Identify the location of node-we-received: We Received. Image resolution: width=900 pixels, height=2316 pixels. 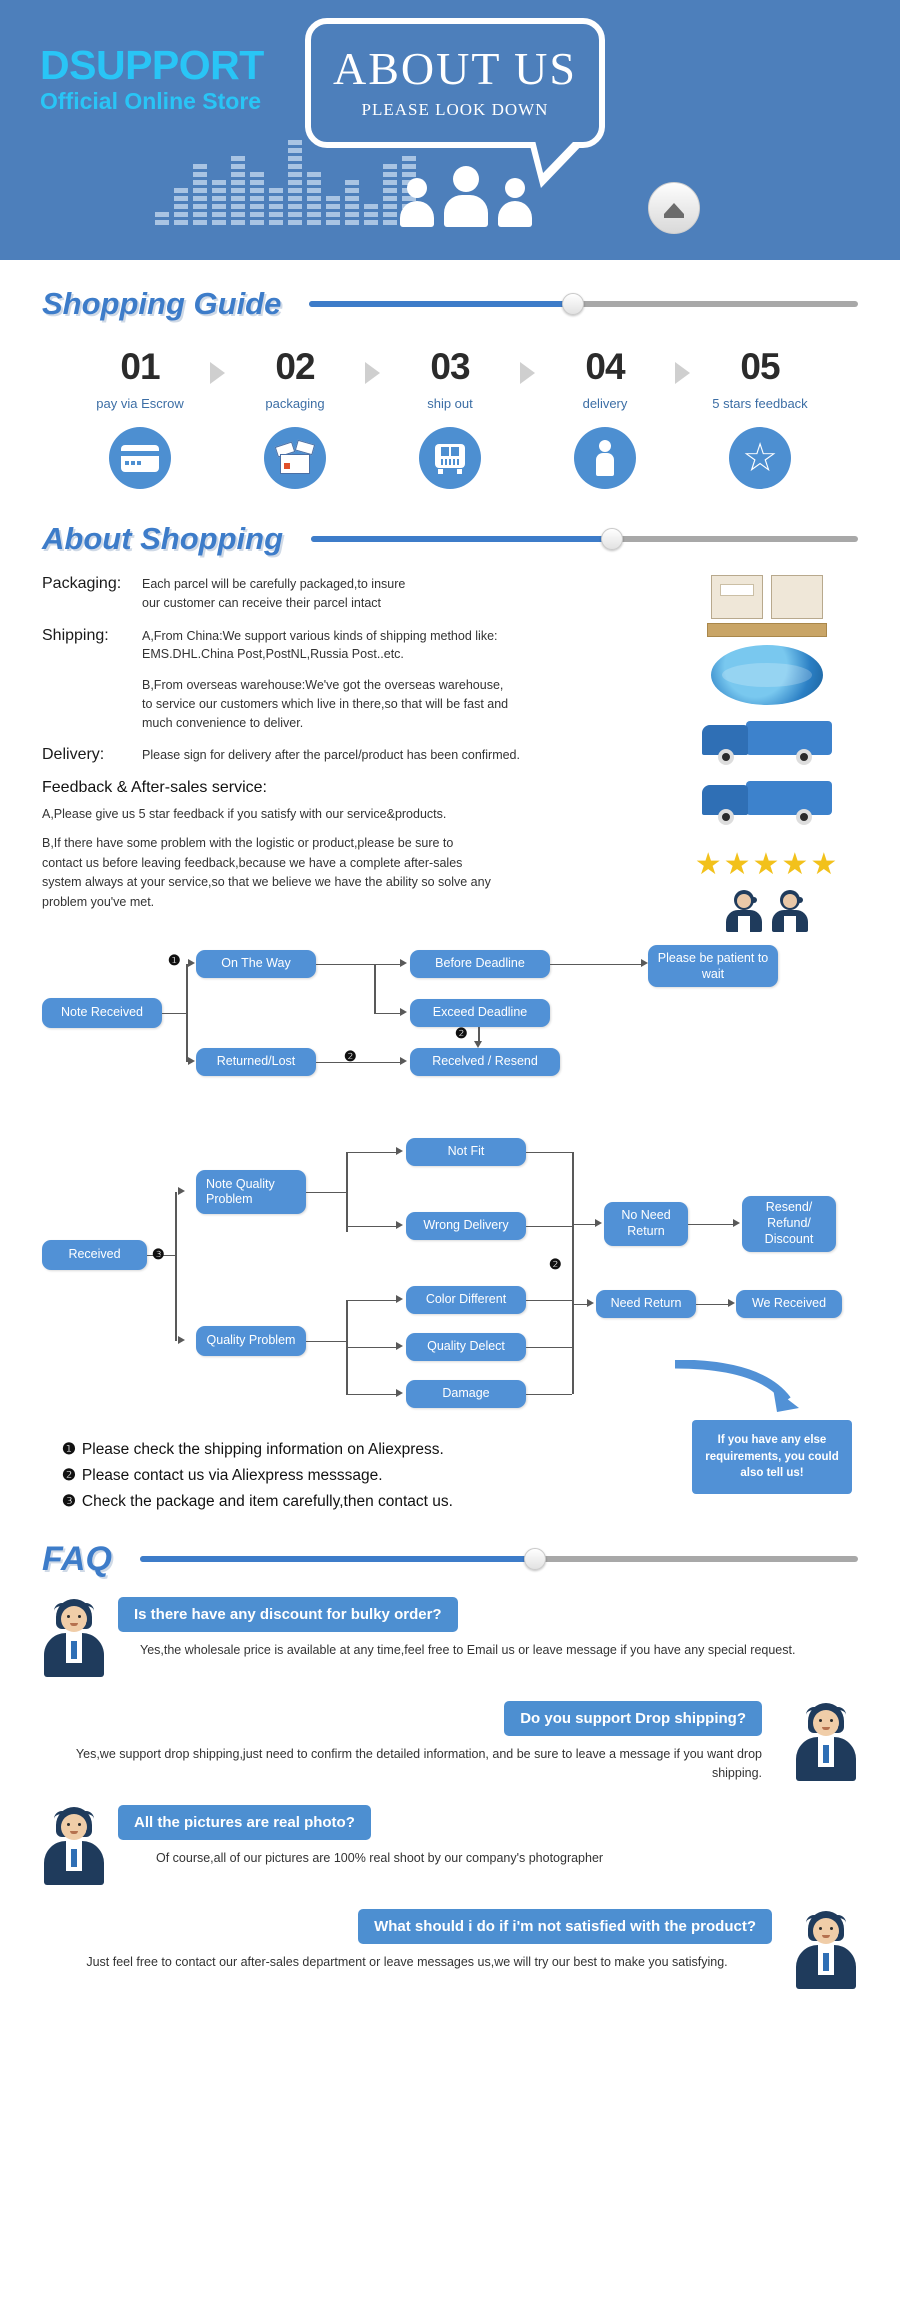
(789, 1303).